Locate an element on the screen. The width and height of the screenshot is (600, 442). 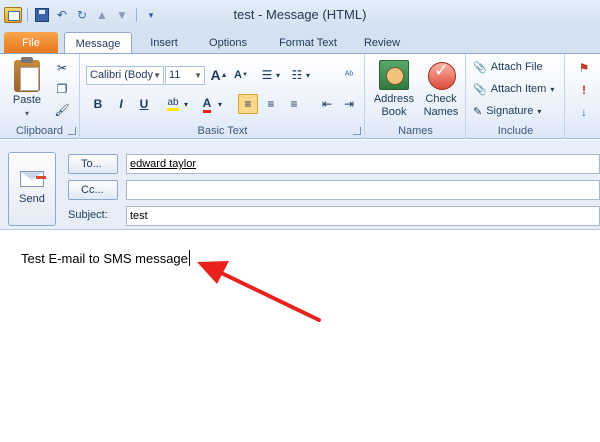
subject-label: Subject: is located at coordinates (88, 215).